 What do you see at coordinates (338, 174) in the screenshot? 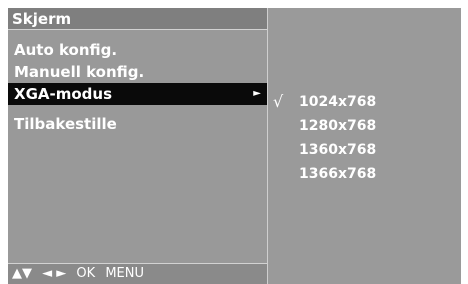
I see `option-label: 1366x768` at bounding box center [338, 174].